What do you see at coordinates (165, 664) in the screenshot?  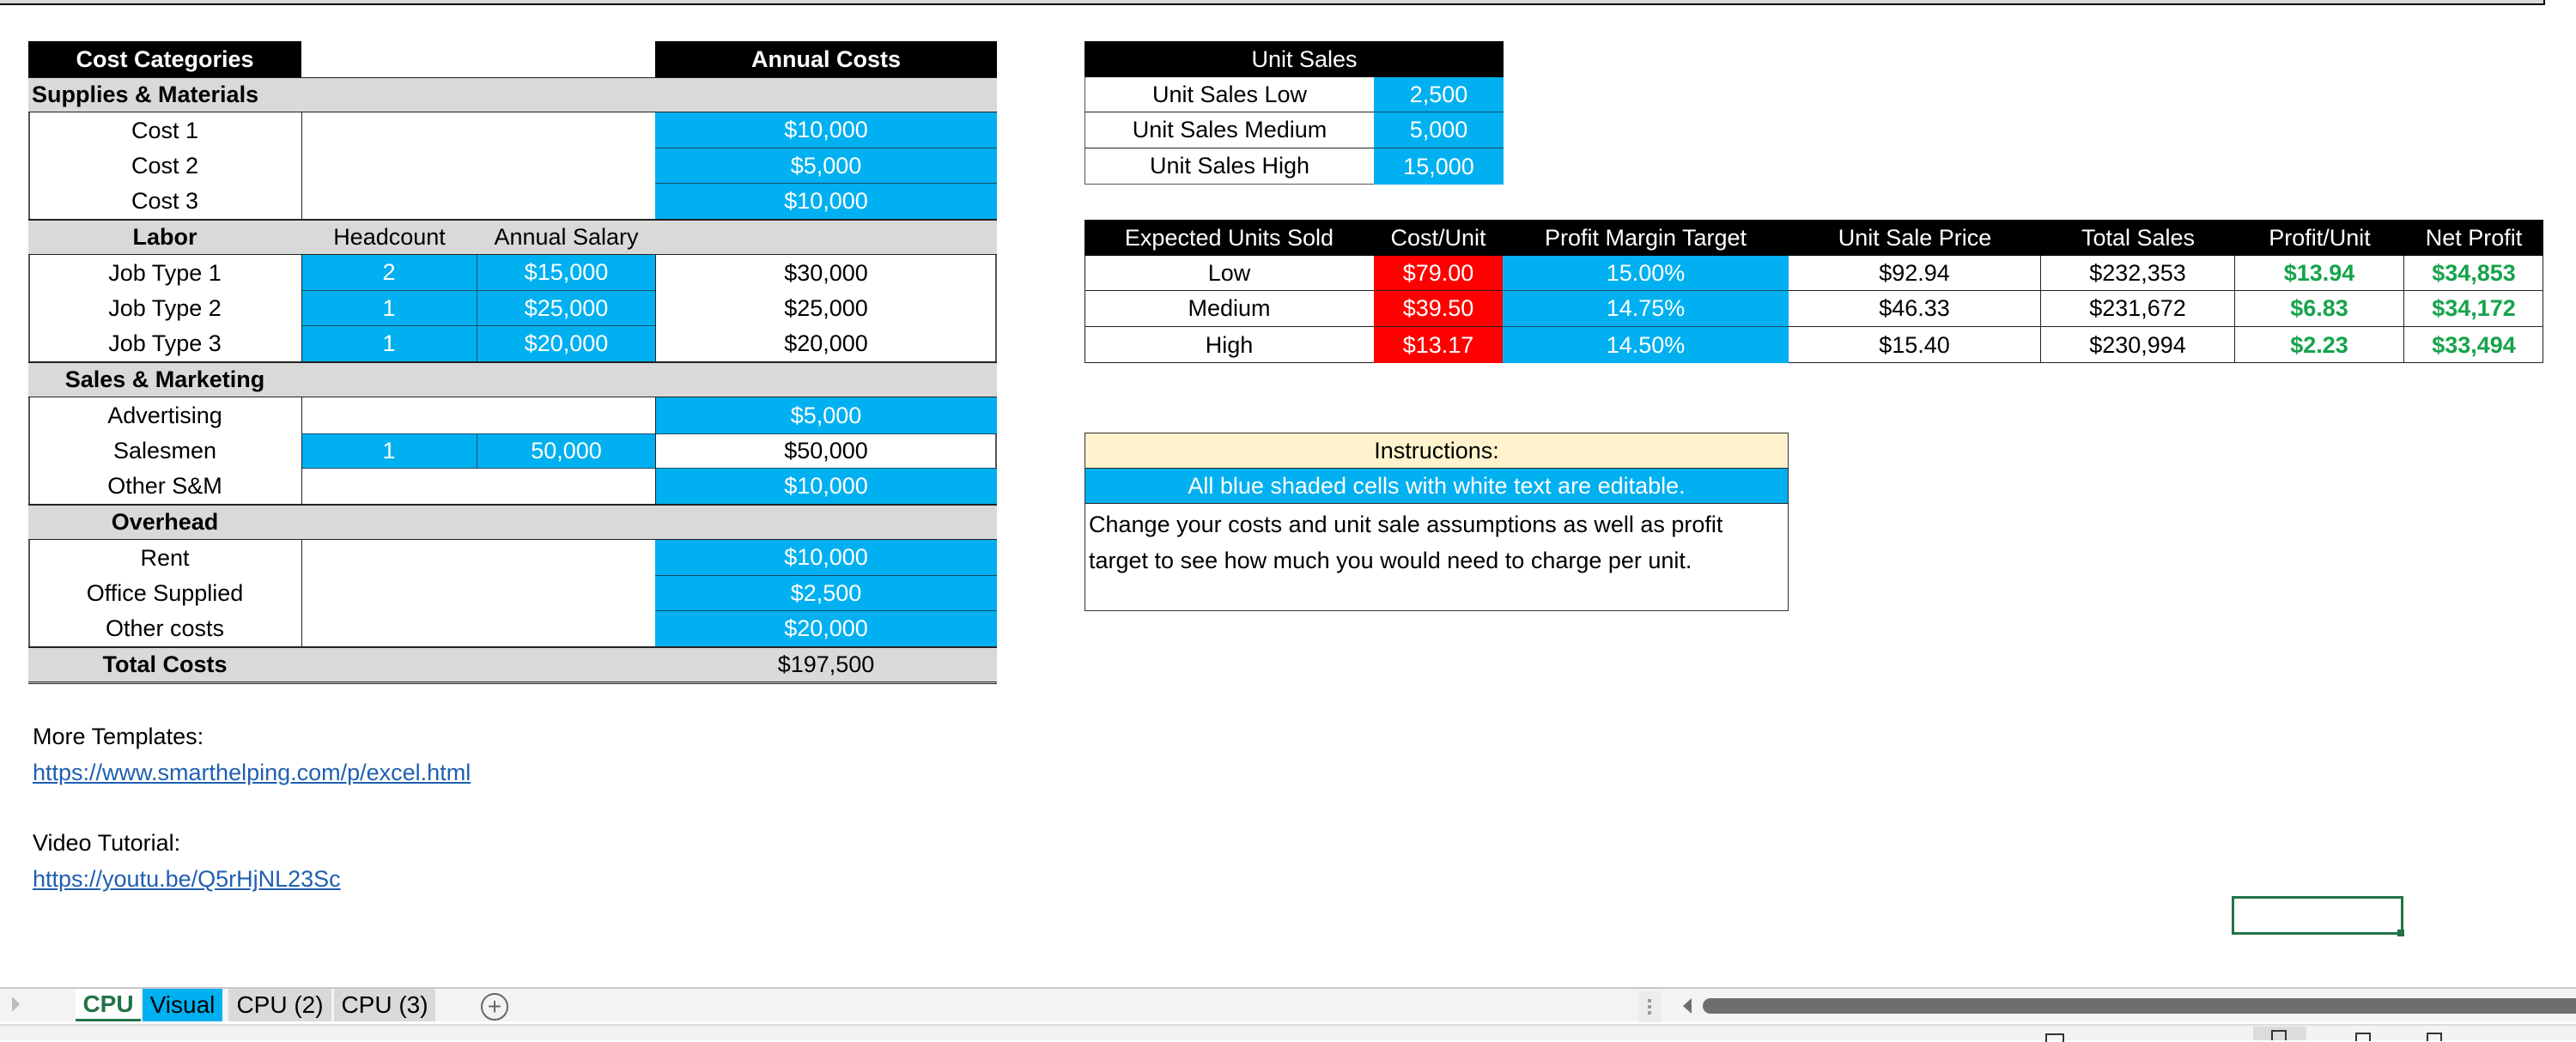 I see `total-costs-label: Total Costs` at bounding box center [165, 664].